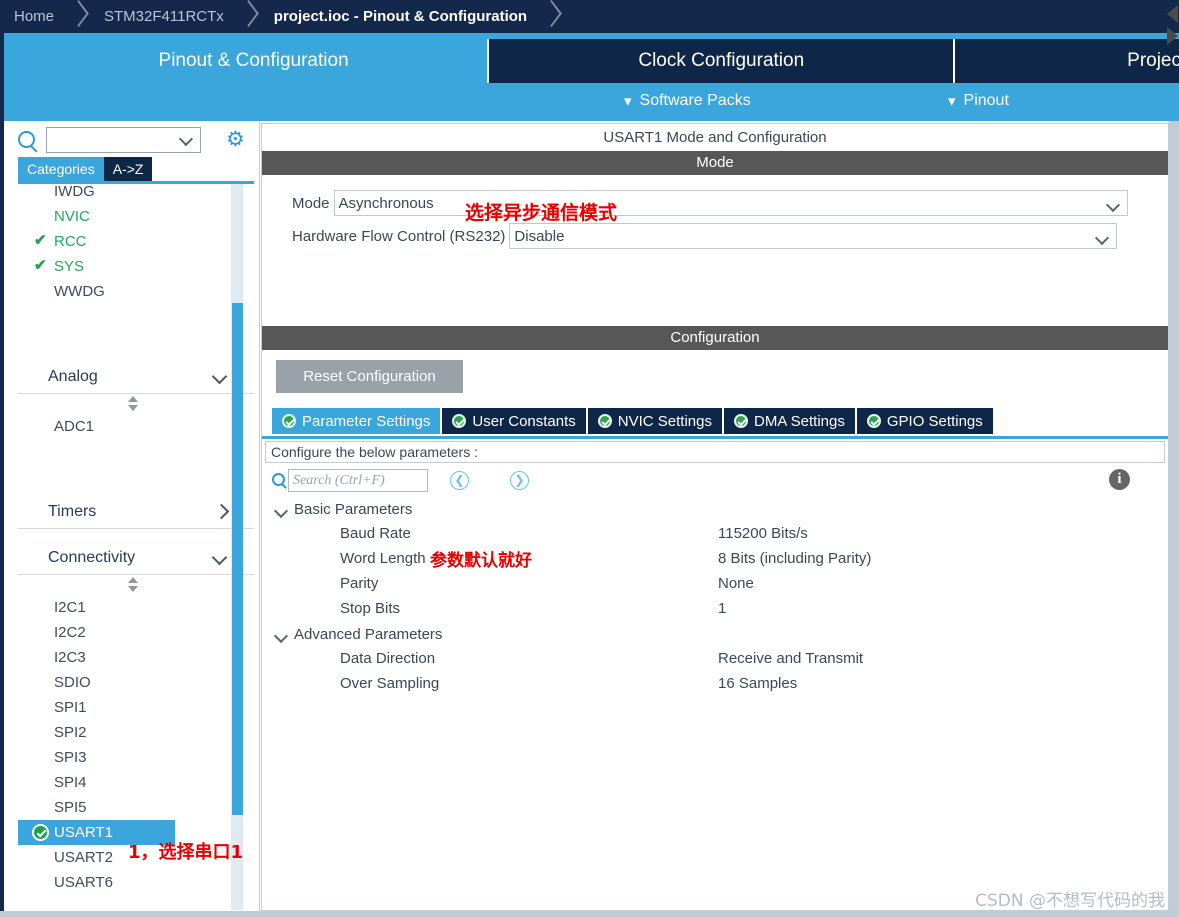 This screenshot has height=917, width=1179. I want to click on breadcrumb-mcu-label: STM32F411RCTx, so click(164, 16).